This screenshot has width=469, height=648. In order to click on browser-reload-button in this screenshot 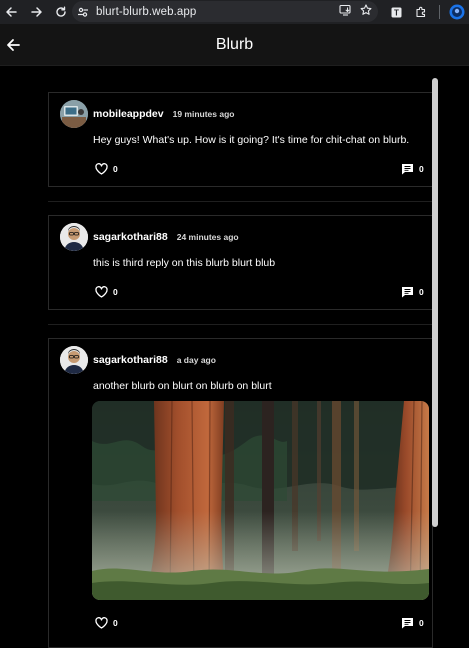, I will do `click(61, 12)`.